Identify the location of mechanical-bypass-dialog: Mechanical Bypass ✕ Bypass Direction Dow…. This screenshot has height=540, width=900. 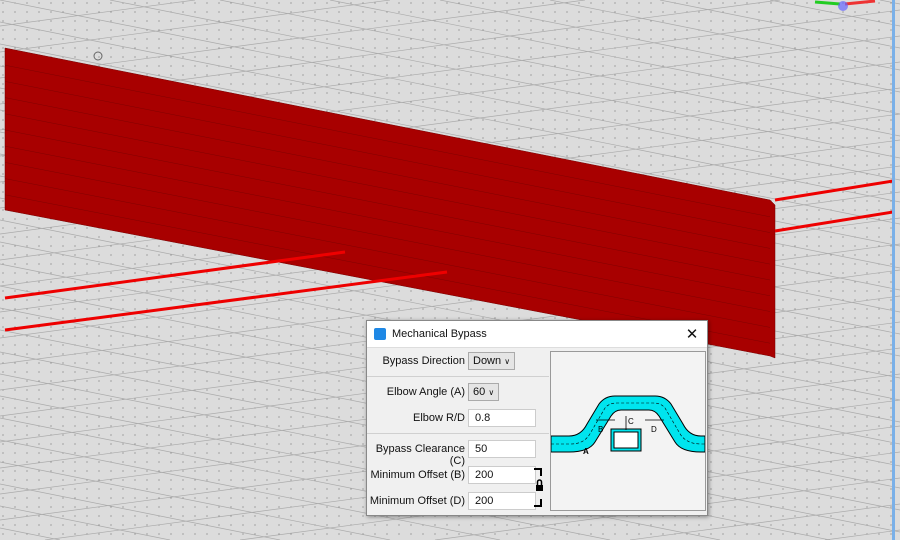
(537, 418).